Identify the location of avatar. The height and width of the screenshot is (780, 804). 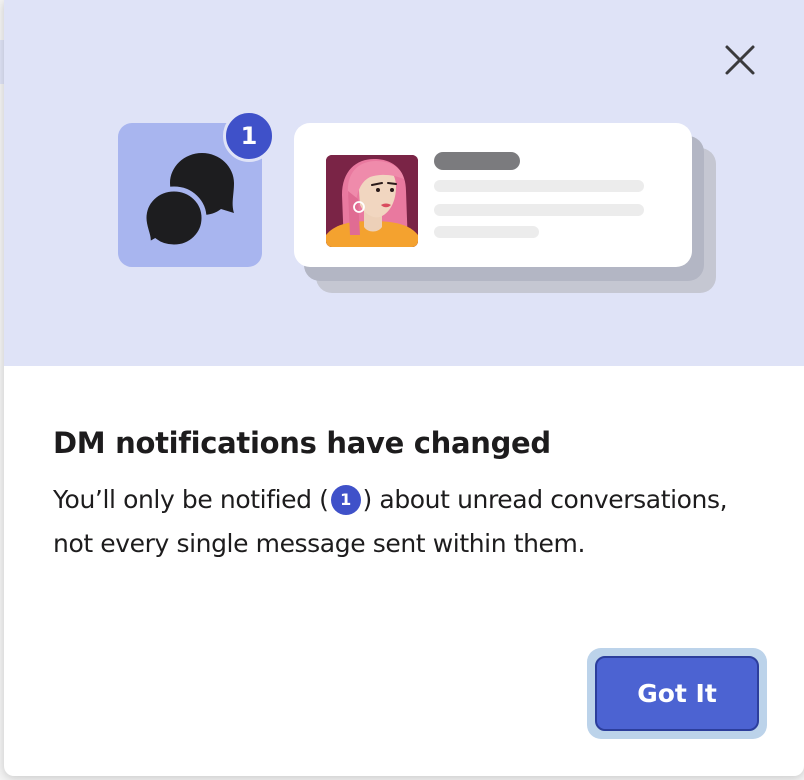
(372, 201).